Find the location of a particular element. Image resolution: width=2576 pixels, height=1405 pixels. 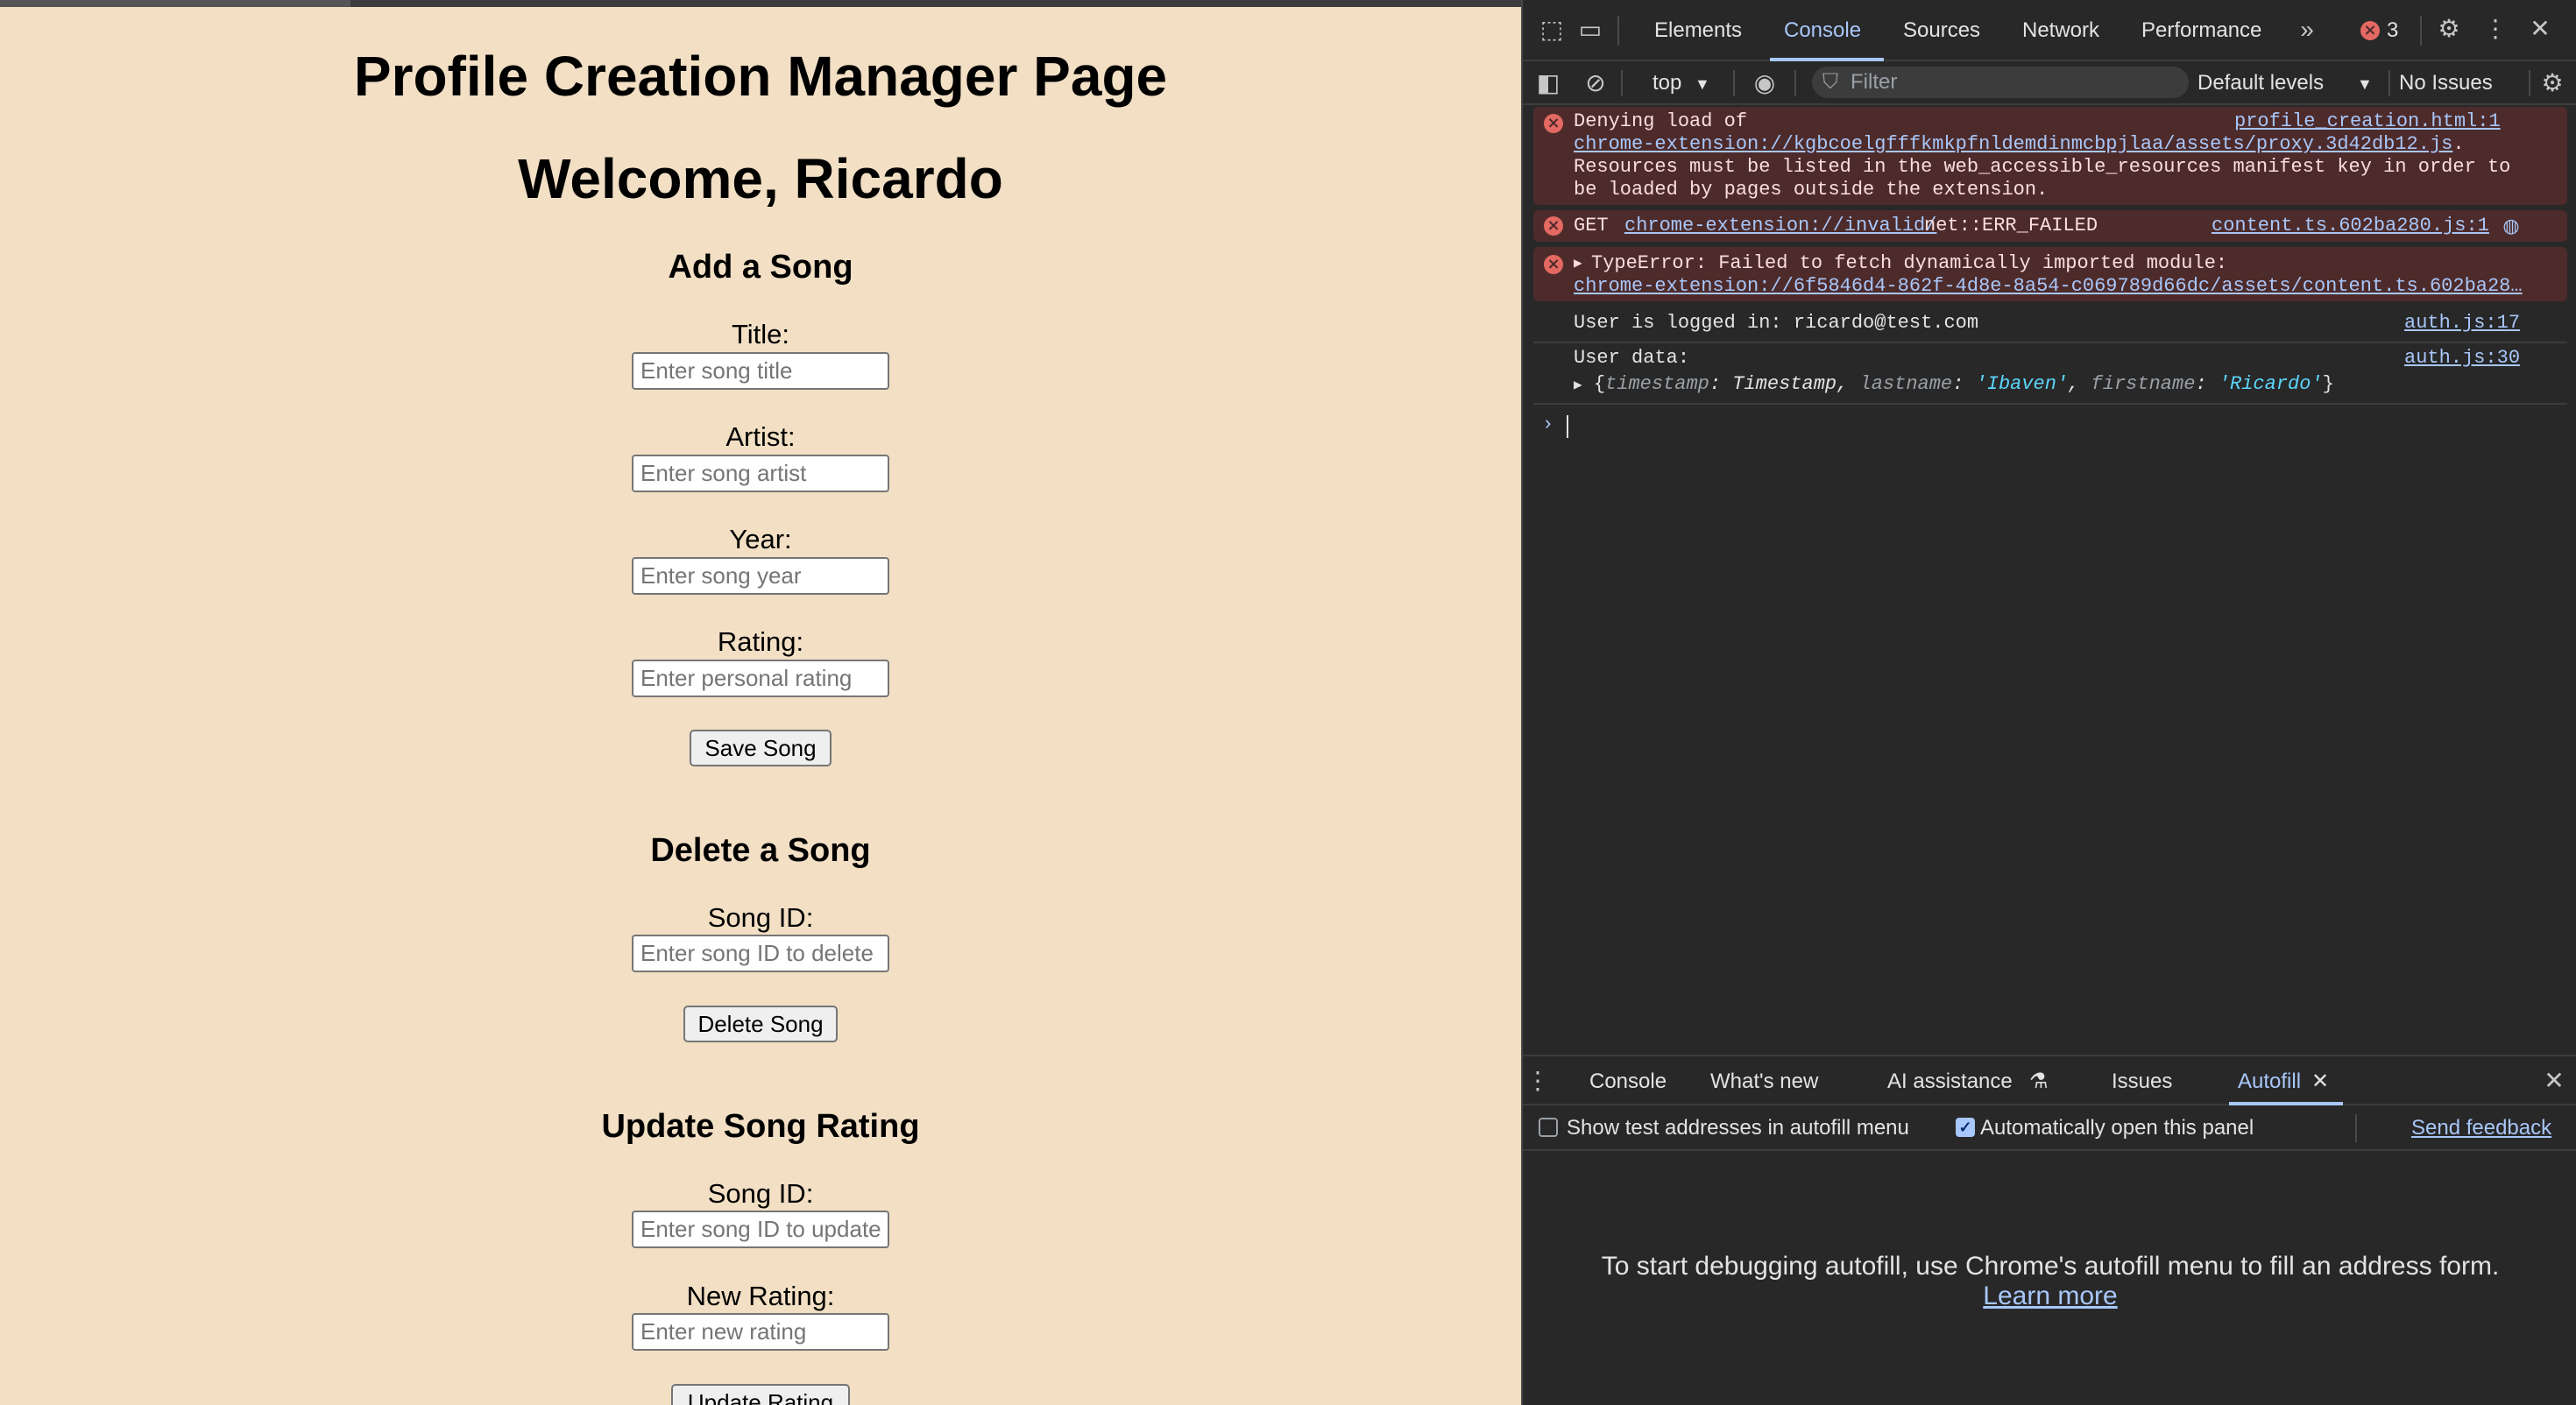

invalid-extension-link: chrome-extension://invalid/ is located at coordinates (1780, 226).